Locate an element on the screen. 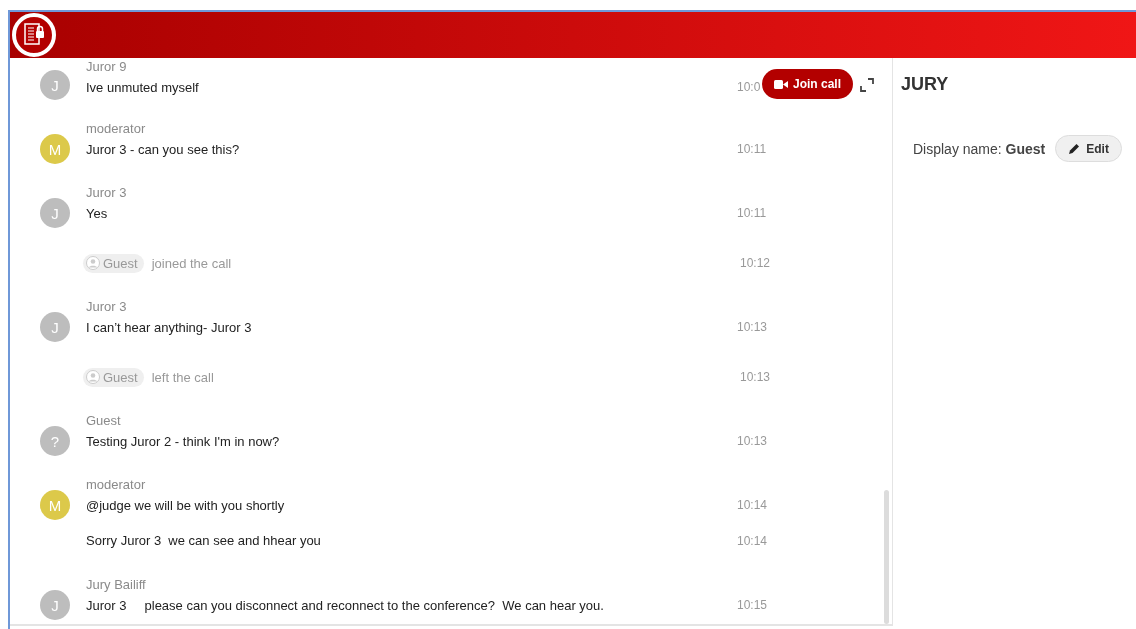 This screenshot has height=629, width=1136. message-text: Yes is located at coordinates (97, 213).